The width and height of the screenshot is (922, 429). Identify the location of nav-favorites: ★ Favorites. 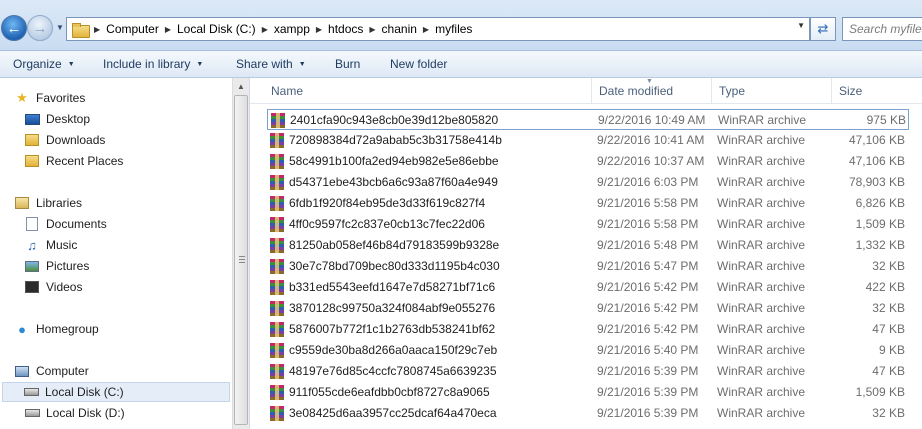
(49, 98).